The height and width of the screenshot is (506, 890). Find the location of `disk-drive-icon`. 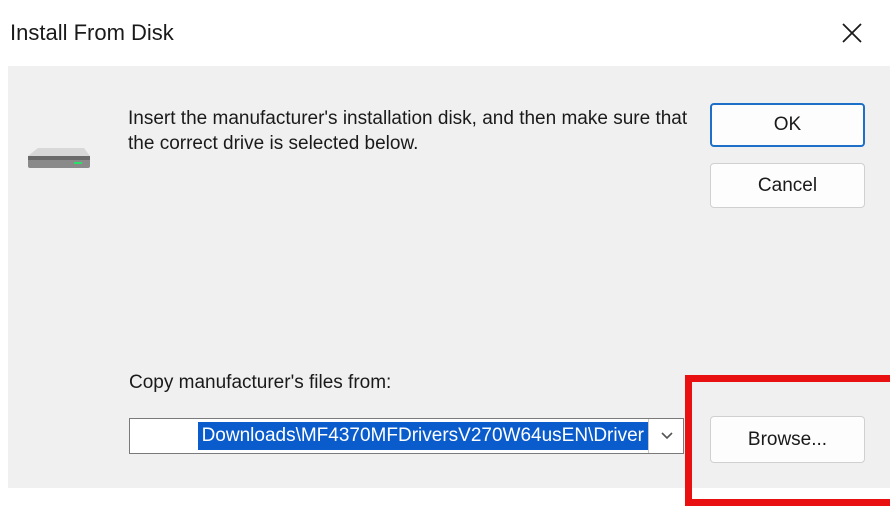

disk-drive-icon is located at coordinates (59, 158).